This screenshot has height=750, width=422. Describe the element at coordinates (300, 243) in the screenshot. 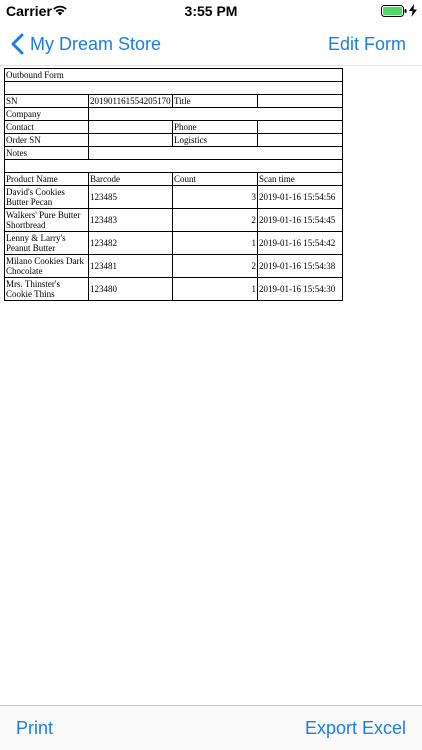

I see `scan-time: 2019-01-16 15:54:42` at that location.